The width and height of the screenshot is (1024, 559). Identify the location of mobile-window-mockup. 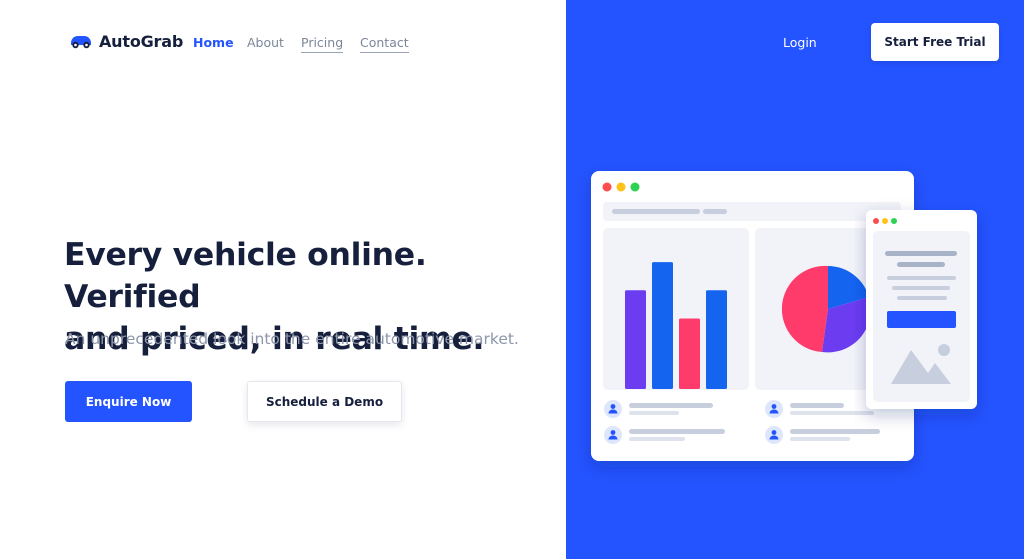
(921, 309).